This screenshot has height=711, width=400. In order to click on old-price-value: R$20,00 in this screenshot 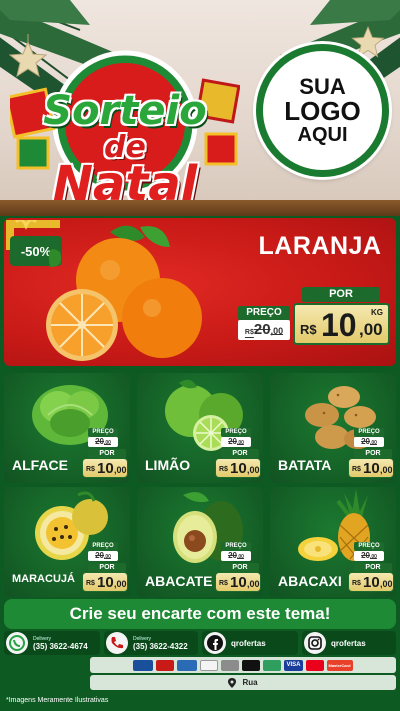, I will do `click(264, 330)`.